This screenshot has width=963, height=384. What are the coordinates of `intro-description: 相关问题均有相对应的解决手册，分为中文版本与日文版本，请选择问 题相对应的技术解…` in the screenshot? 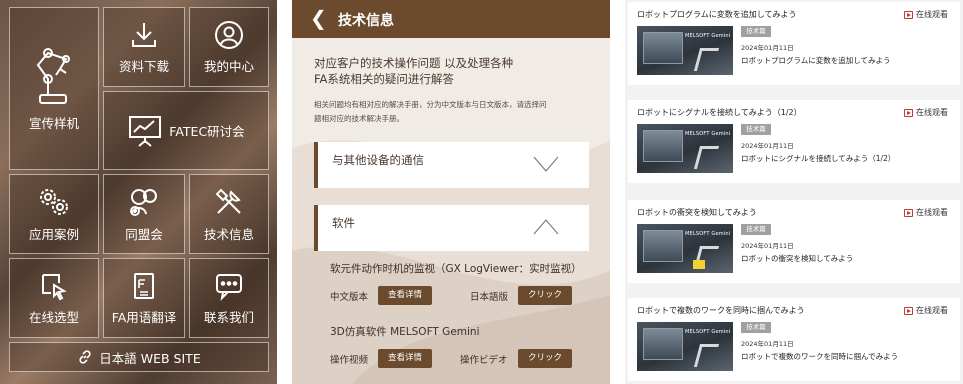 It's located at (455, 112).